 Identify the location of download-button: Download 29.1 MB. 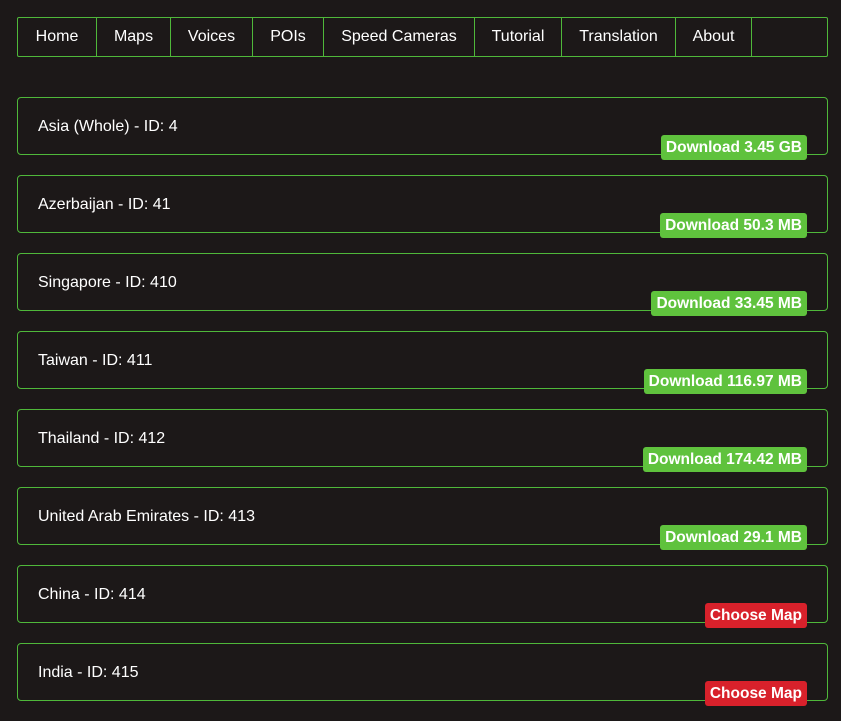
(733, 537).